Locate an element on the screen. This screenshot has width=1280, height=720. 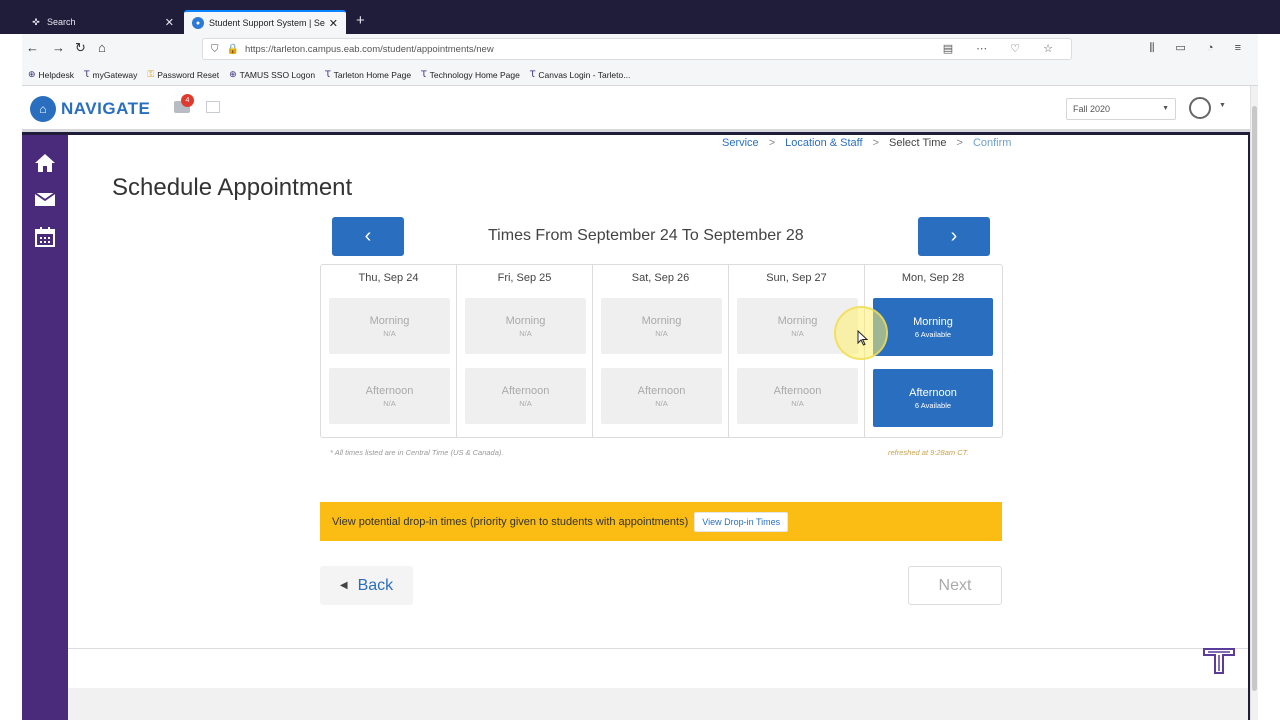
calendar-icon is located at coordinates (45, 237).